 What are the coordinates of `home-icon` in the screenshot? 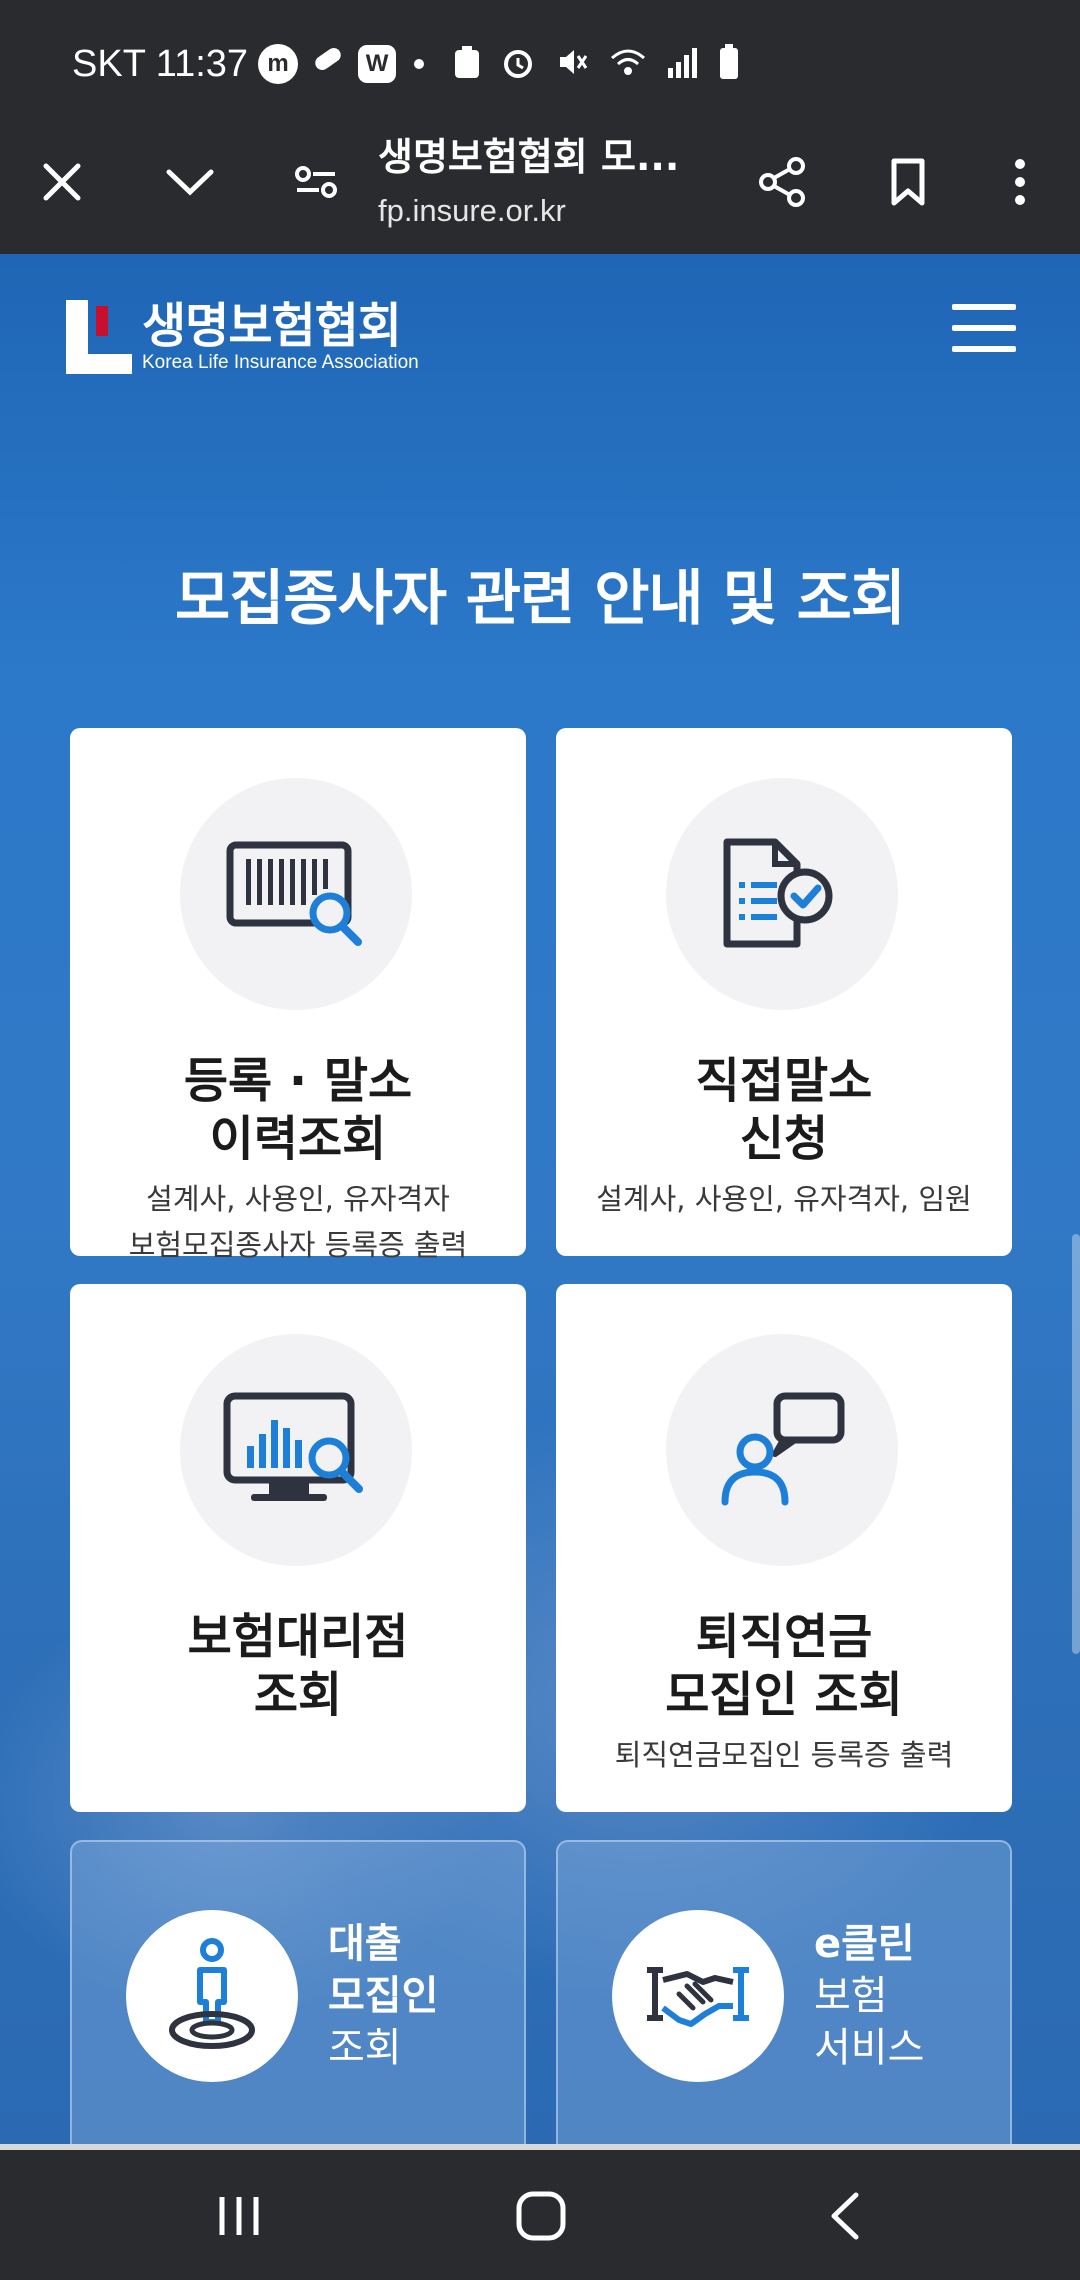 It's located at (541, 2216).